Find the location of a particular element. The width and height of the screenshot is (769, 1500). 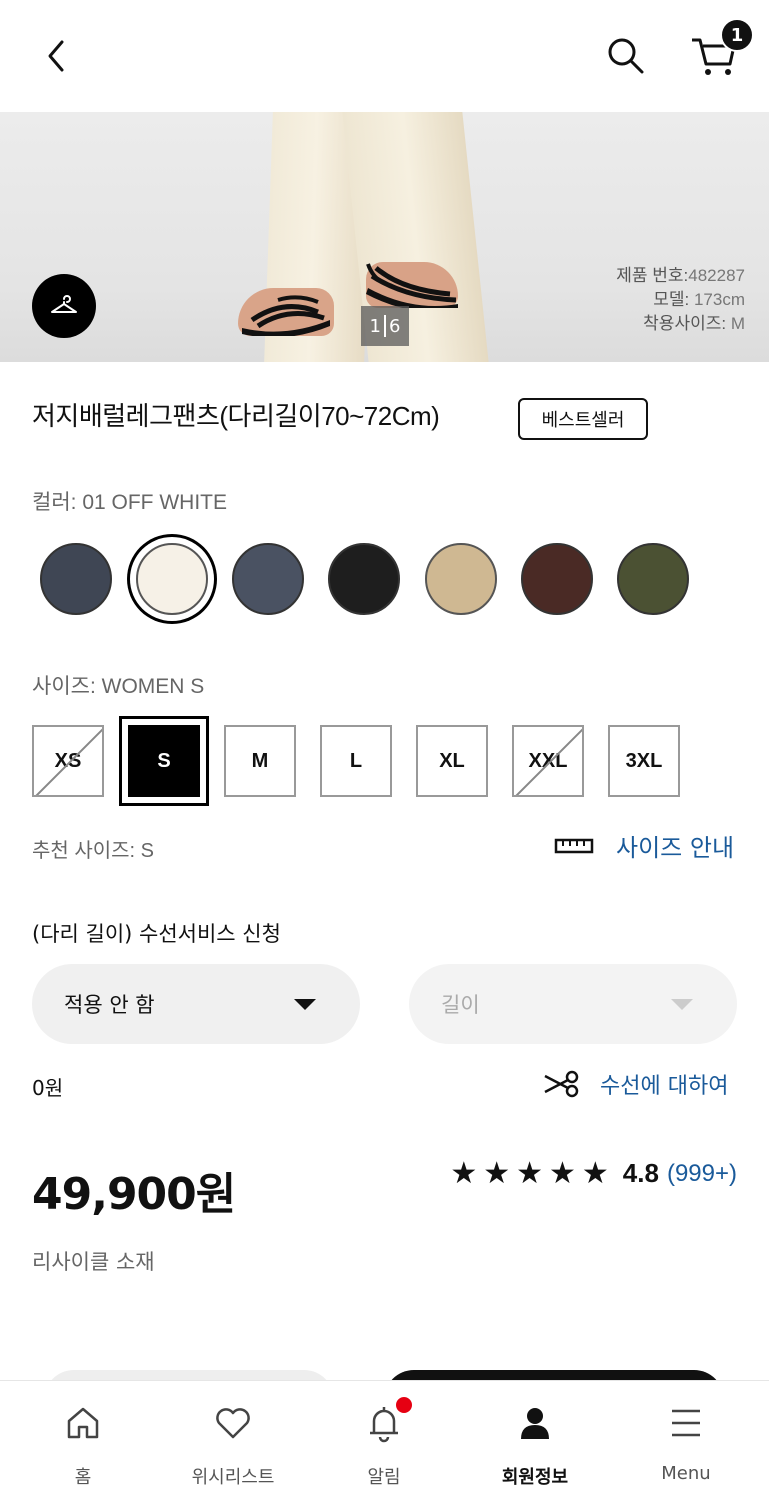

color-swatch-dark-brown is located at coordinates (557, 579).